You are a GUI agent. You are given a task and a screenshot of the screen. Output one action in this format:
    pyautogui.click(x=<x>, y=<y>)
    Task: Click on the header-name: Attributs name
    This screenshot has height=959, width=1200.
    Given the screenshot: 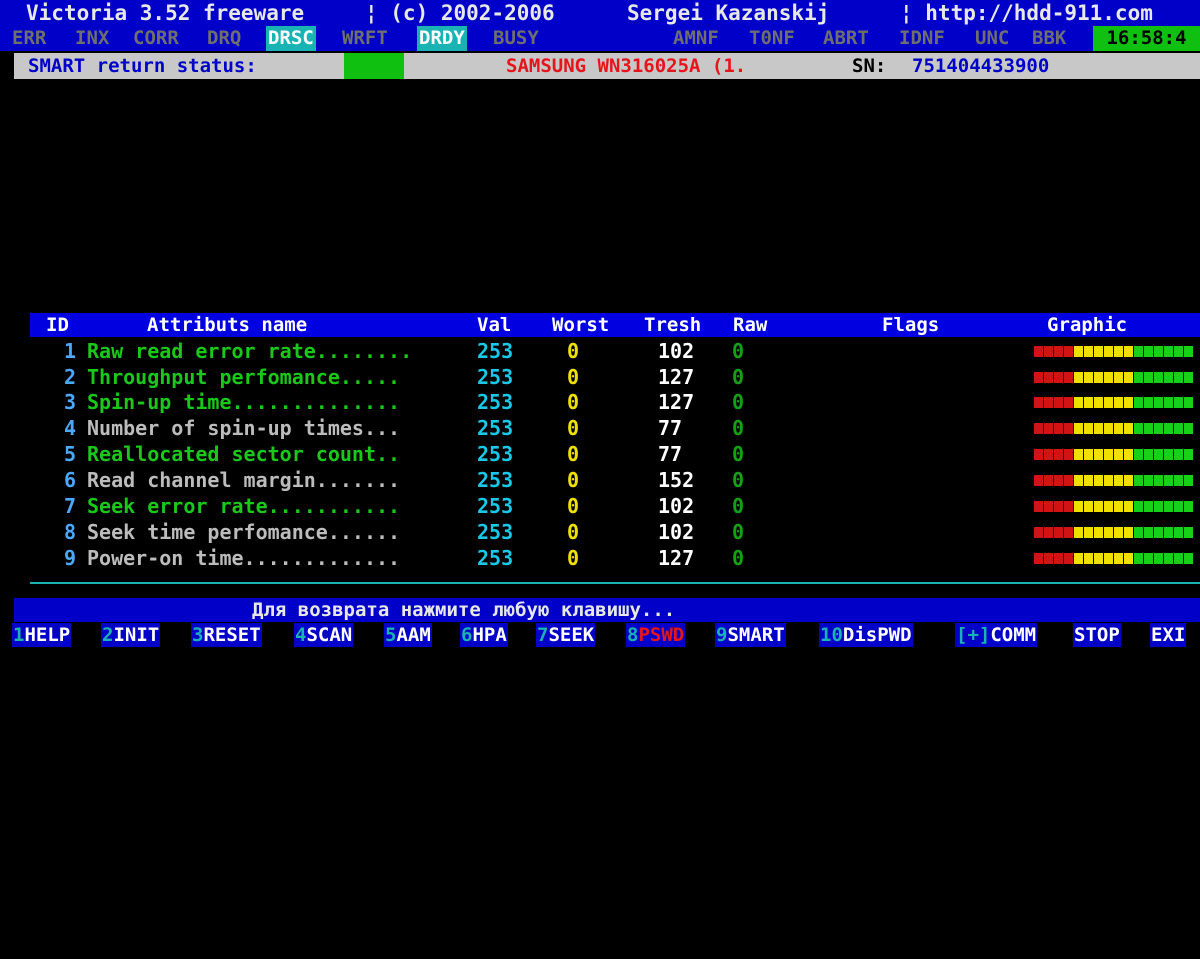 What is the action you would take?
    pyautogui.click(x=227, y=325)
    